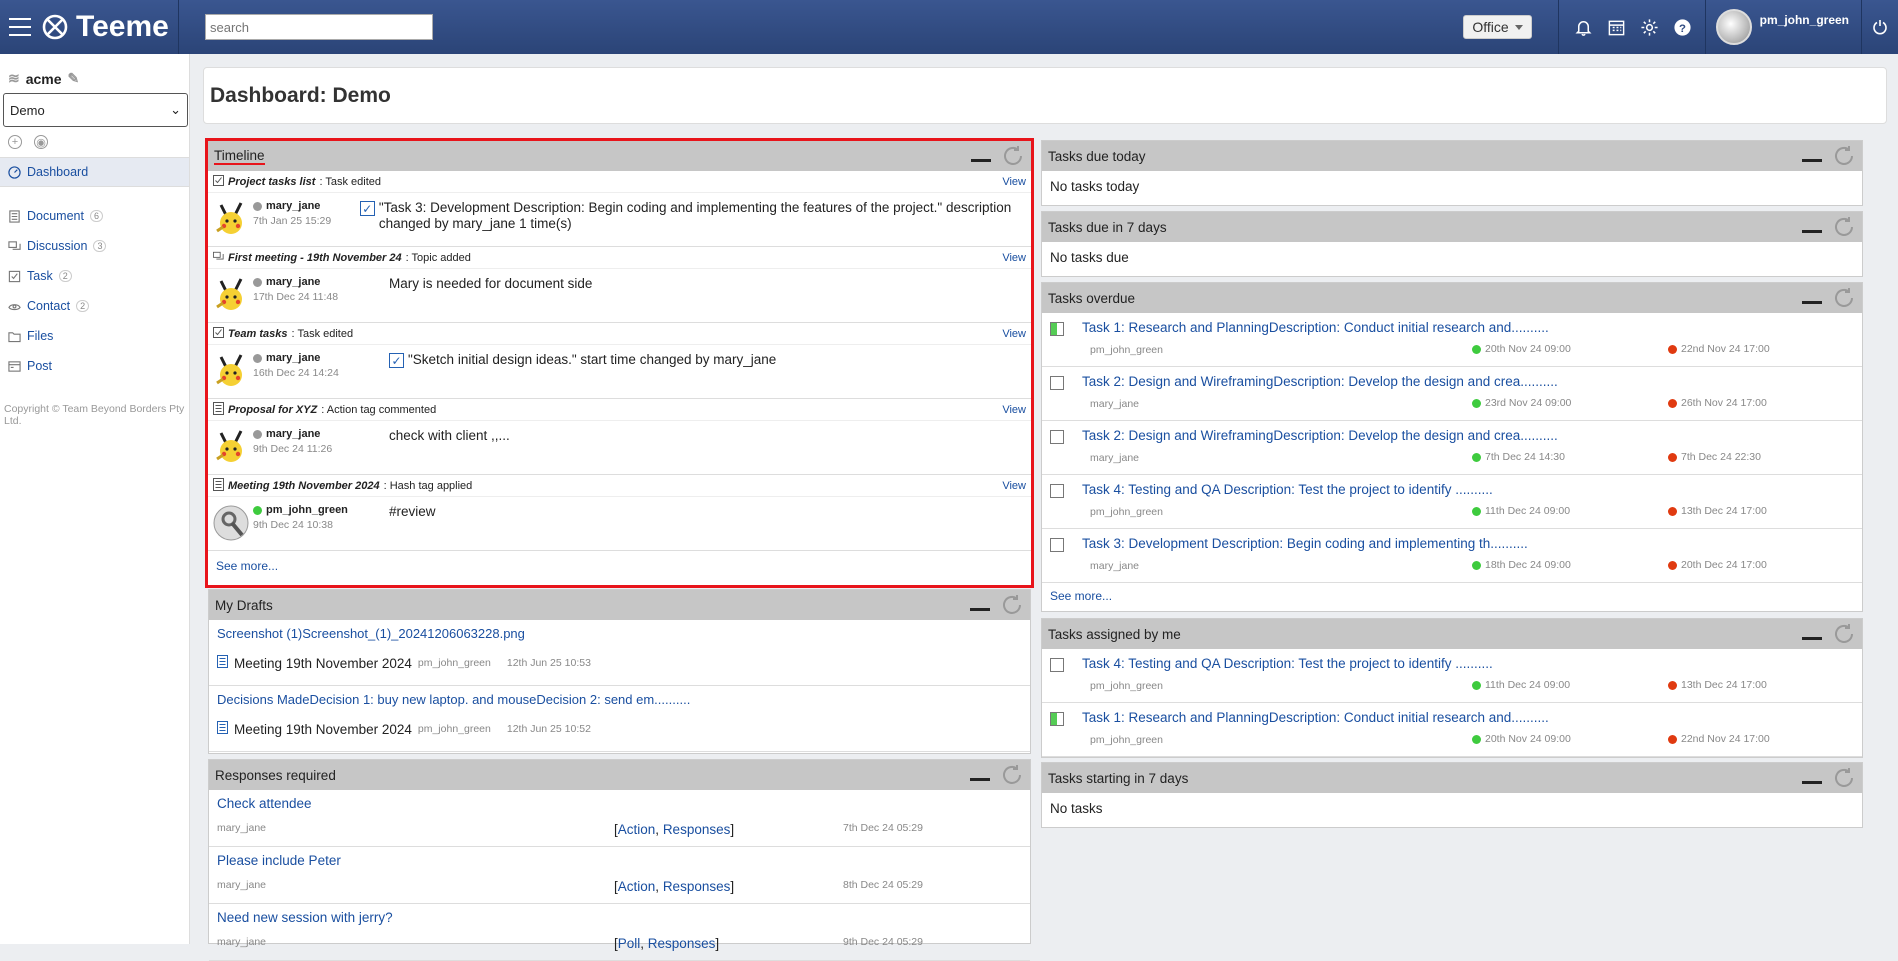 The width and height of the screenshot is (1898, 961). What do you see at coordinates (49, 306) in the screenshot?
I see `sidebar-item-label: Contact` at bounding box center [49, 306].